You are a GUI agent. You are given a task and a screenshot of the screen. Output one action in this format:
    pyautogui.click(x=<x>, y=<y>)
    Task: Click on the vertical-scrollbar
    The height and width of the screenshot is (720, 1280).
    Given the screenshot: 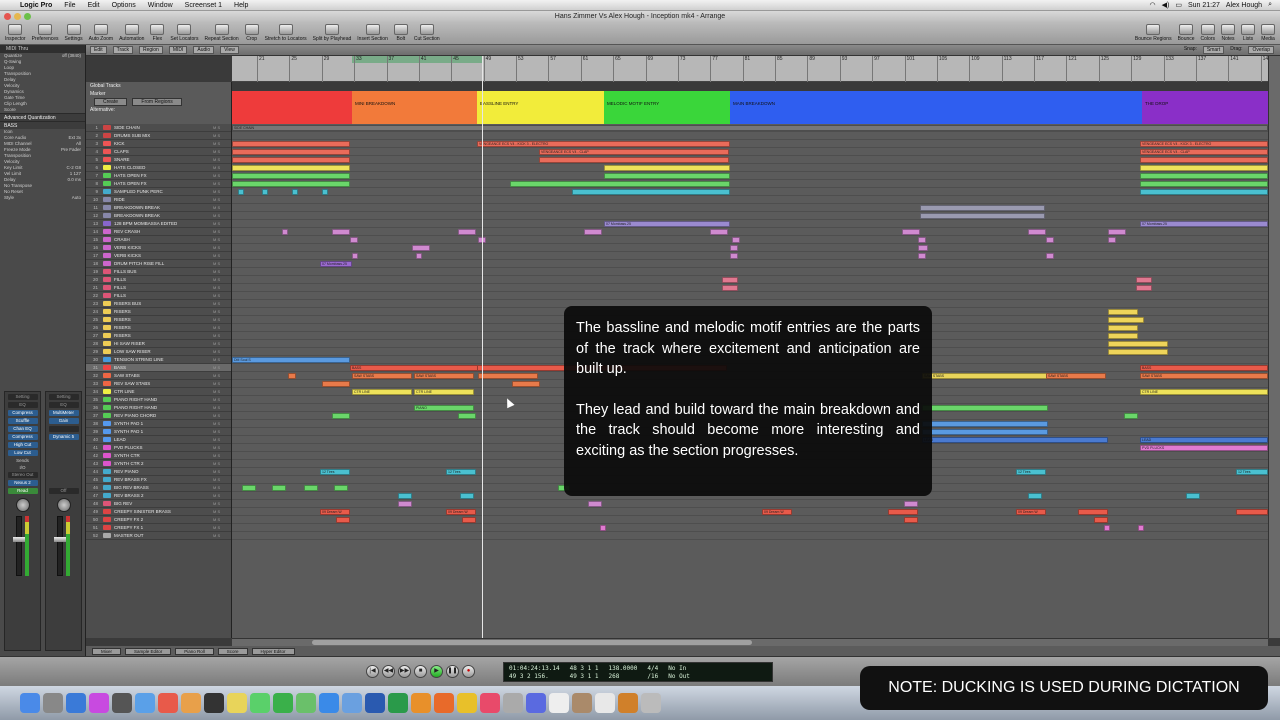 What is the action you would take?
    pyautogui.click(x=1274, y=347)
    